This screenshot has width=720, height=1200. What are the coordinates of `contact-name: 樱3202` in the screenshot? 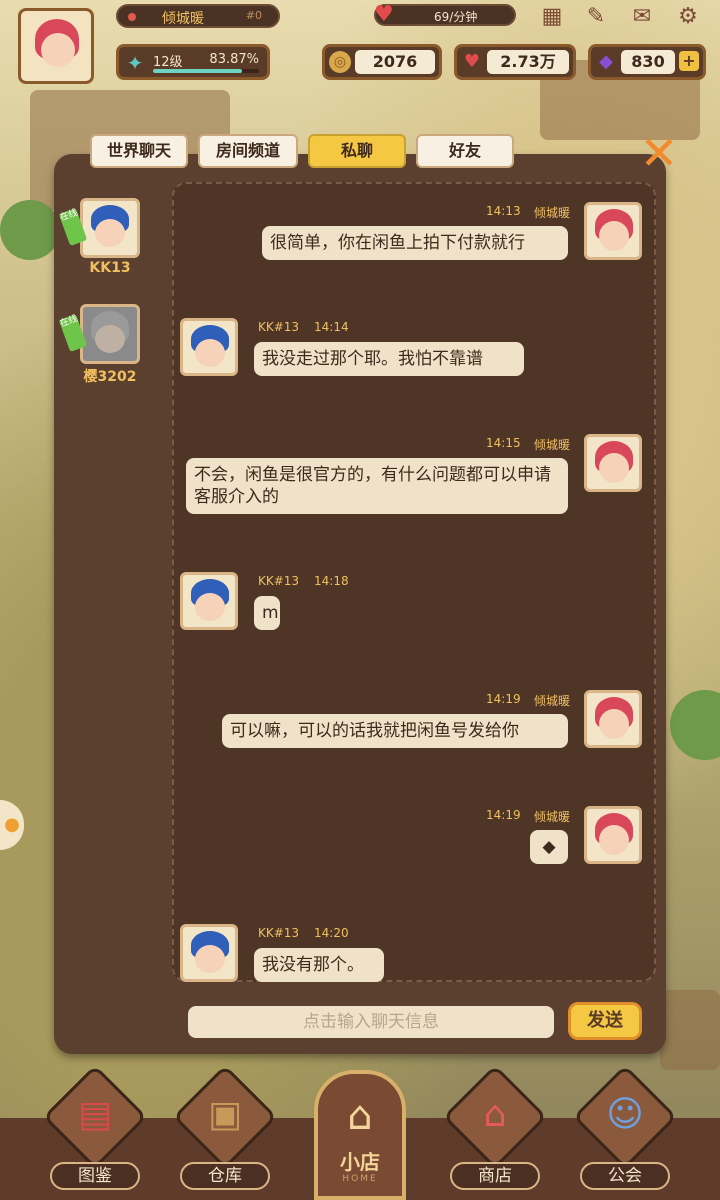 It's located at (110, 377).